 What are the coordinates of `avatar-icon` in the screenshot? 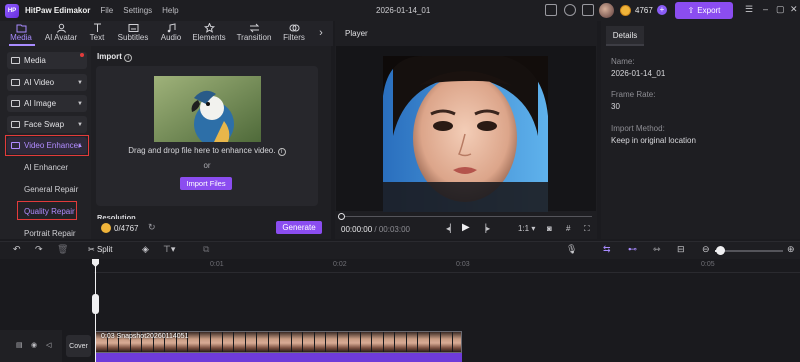 It's located at (61, 28).